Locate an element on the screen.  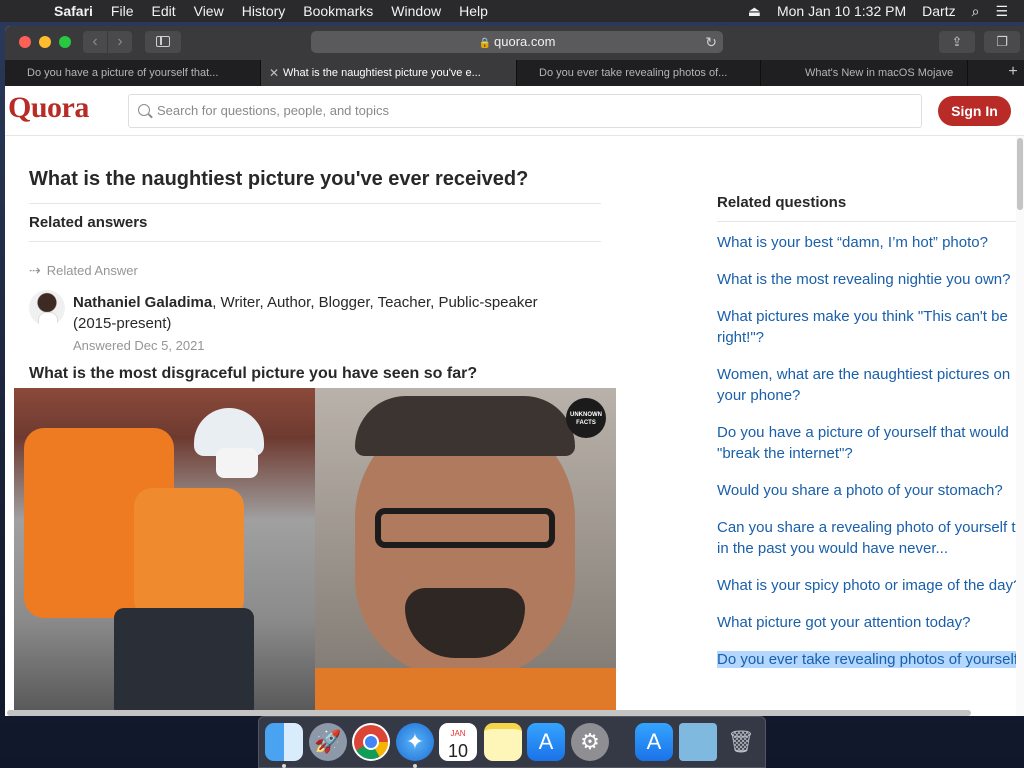
clock: Mon Jan 10 1:32 PM is located at coordinates (841, 11).